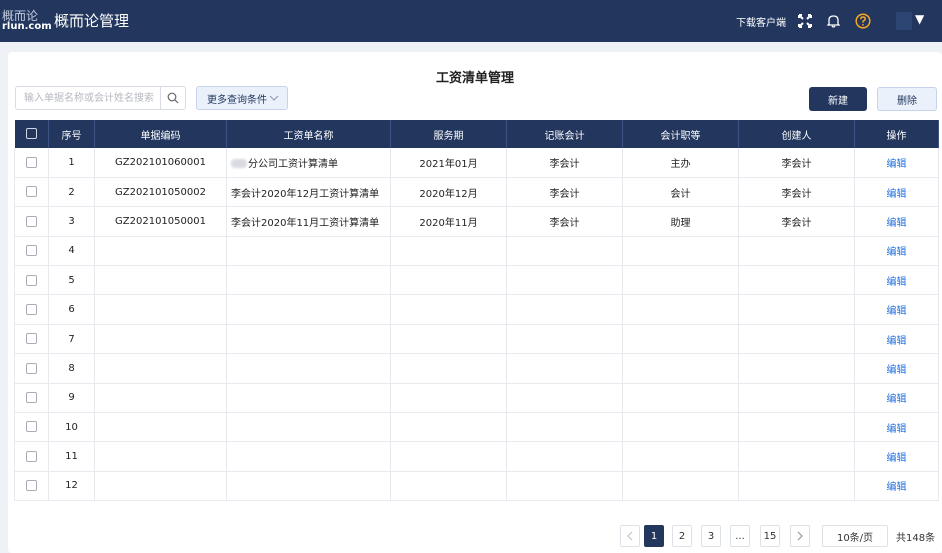 This screenshot has height=553, width=942. Describe the element at coordinates (805, 21) in the screenshot. I see `expand-icon` at that location.